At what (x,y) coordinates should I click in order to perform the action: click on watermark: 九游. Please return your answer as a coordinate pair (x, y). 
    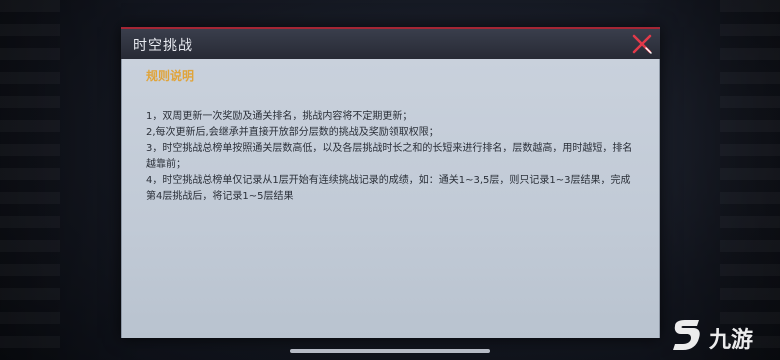
    Looking at the image, I should click on (722, 335).